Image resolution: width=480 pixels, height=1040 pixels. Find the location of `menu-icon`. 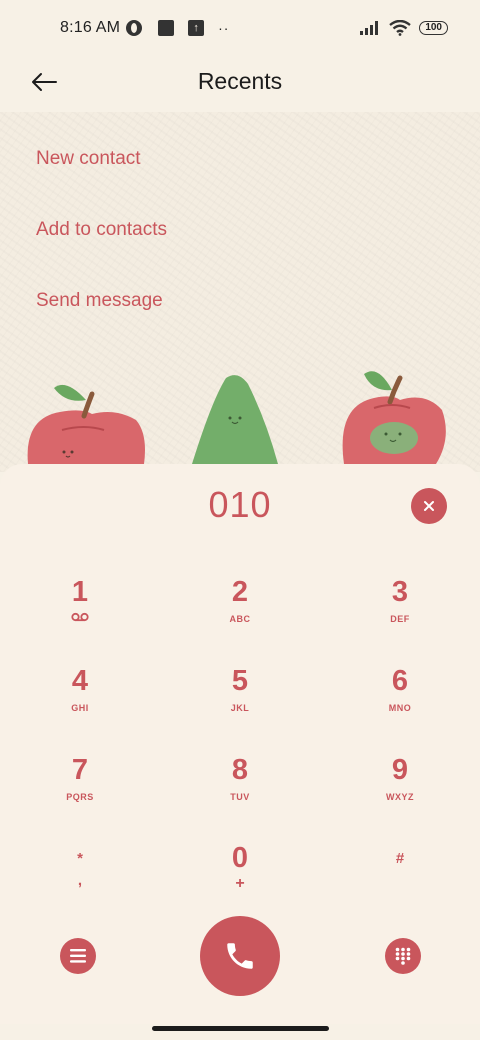

menu-icon is located at coordinates (78, 956).